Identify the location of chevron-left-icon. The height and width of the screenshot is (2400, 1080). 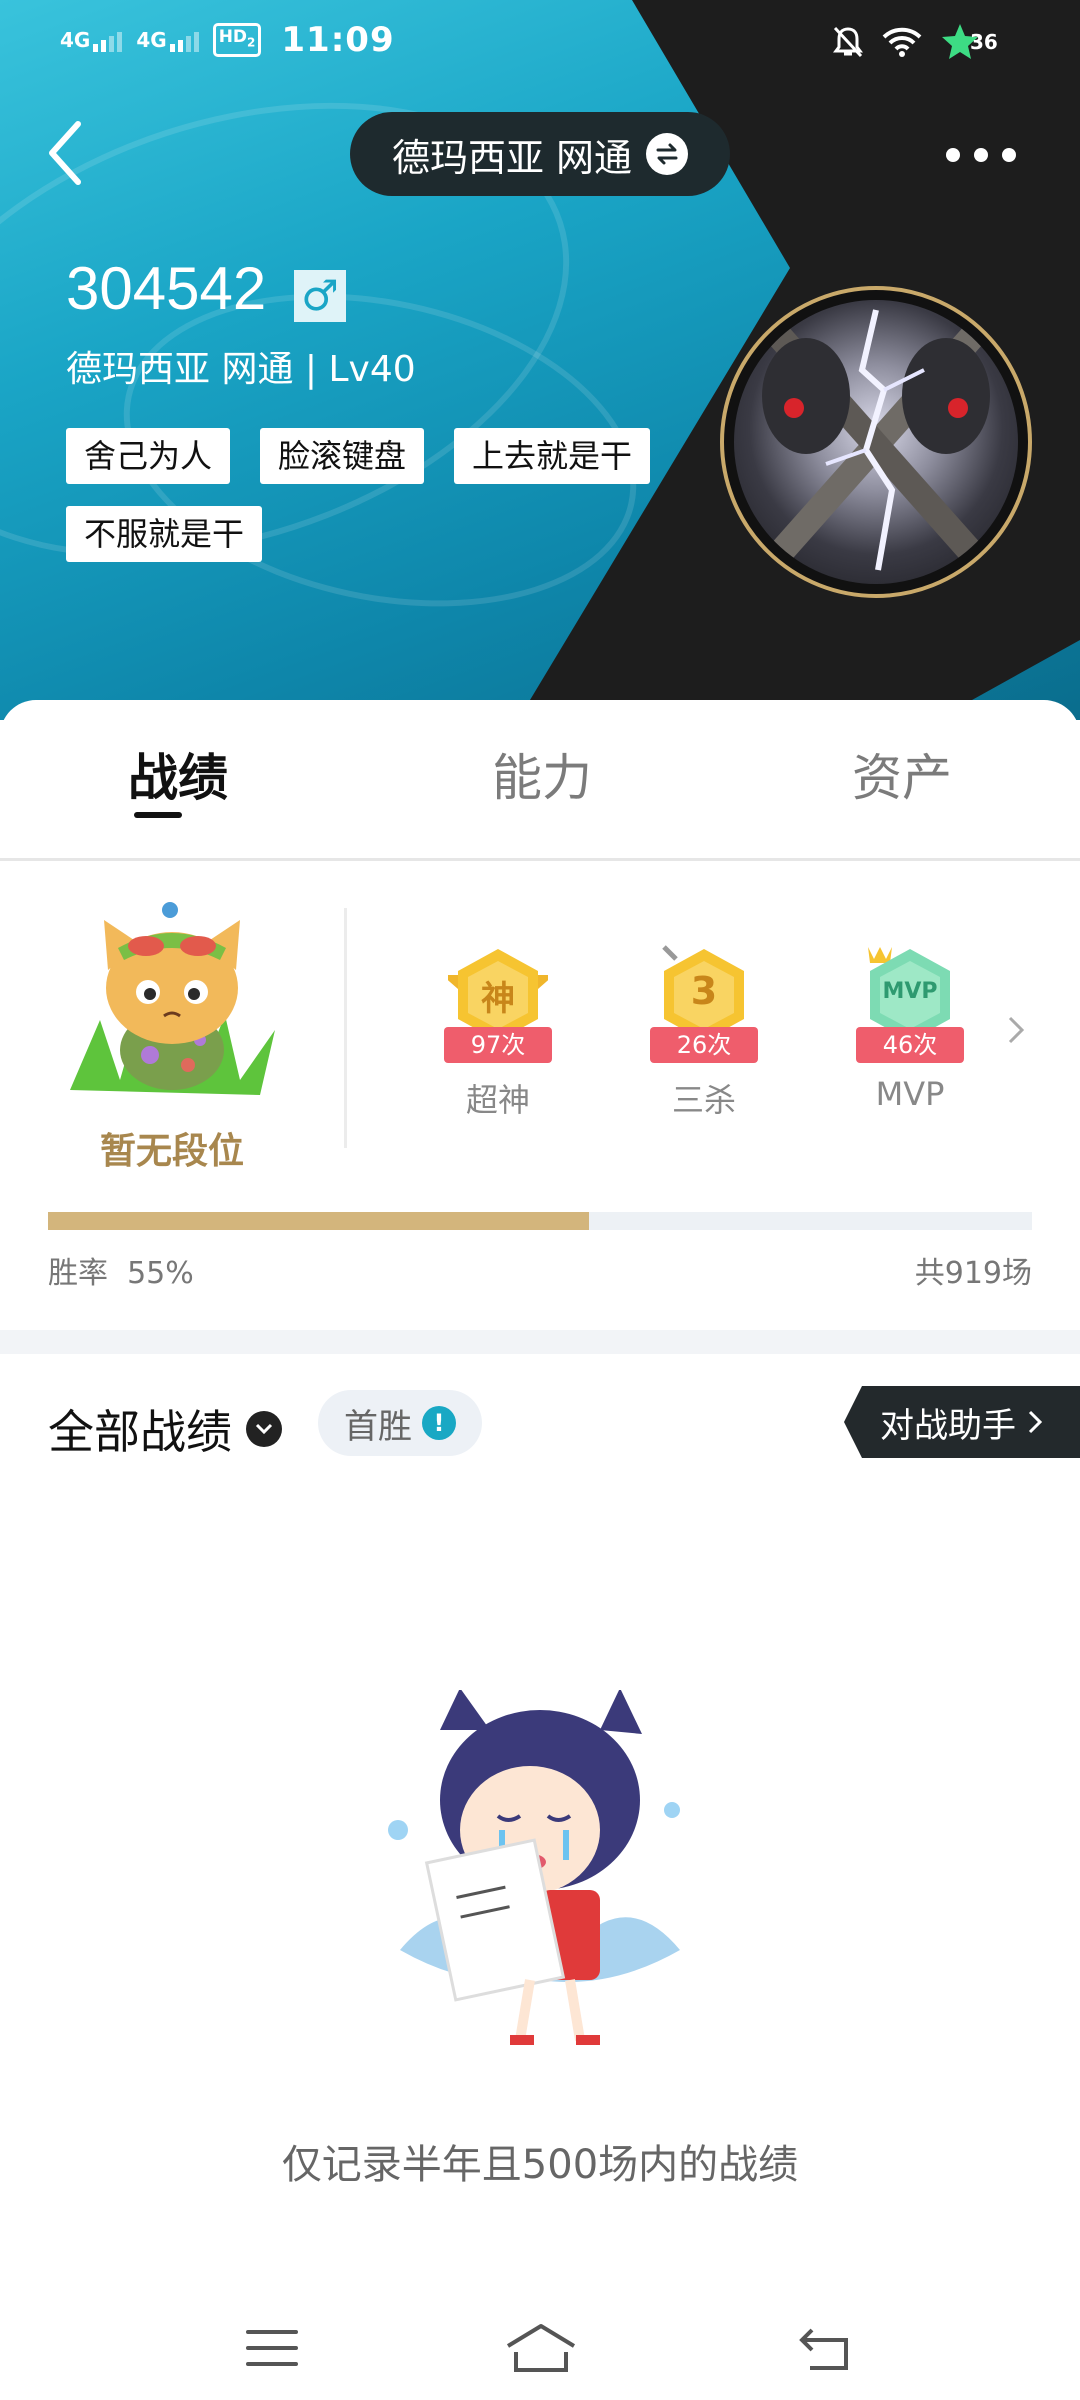
(65, 153).